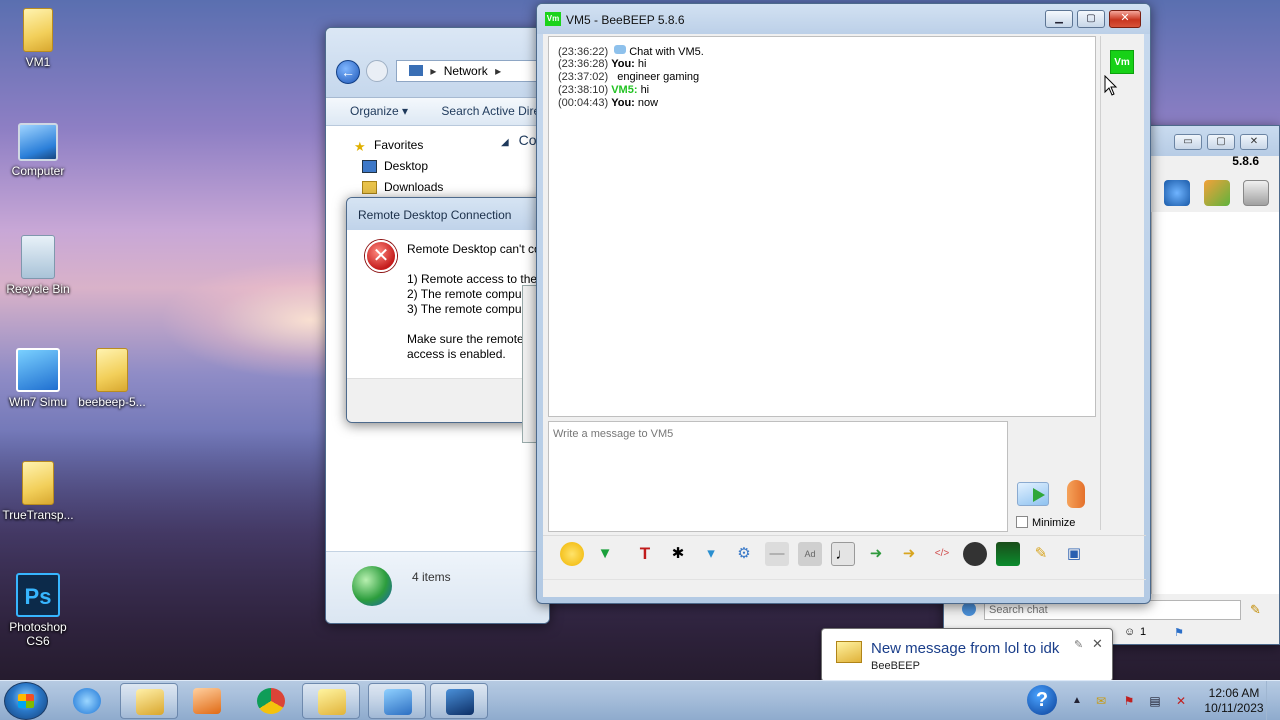 This screenshot has height=720, width=1280. Describe the element at coordinates (348, 72) in the screenshot. I see `back-button: ←` at that location.